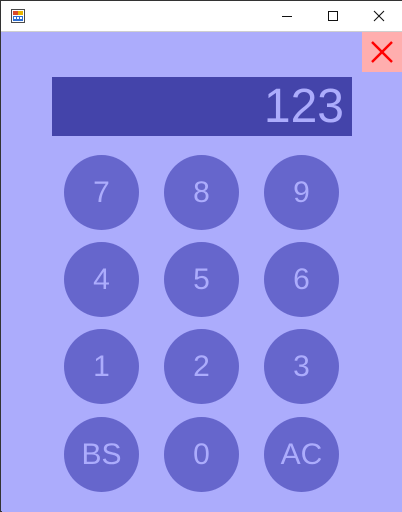 Image resolution: width=402 pixels, height=512 pixels. What do you see at coordinates (201, 366) in the screenshot?
I see `key-2: 2` at bounding box center [201, 366].